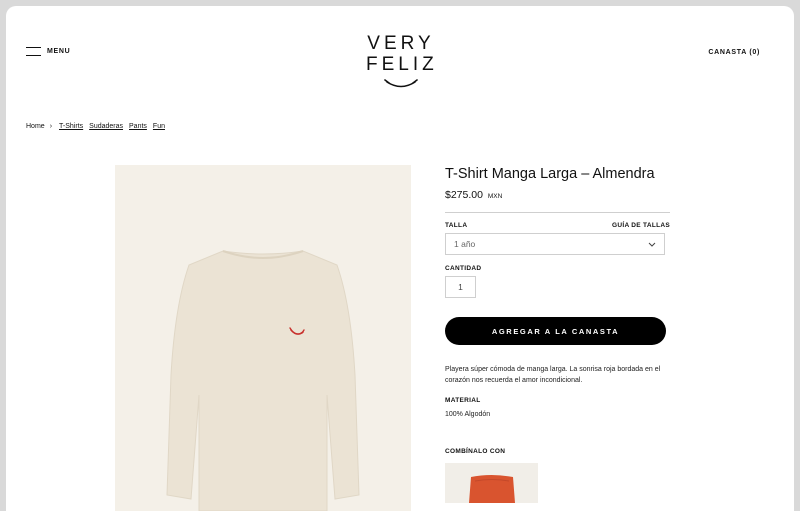  I want to click on material-value: 100% Algodón, so click(468, 414).